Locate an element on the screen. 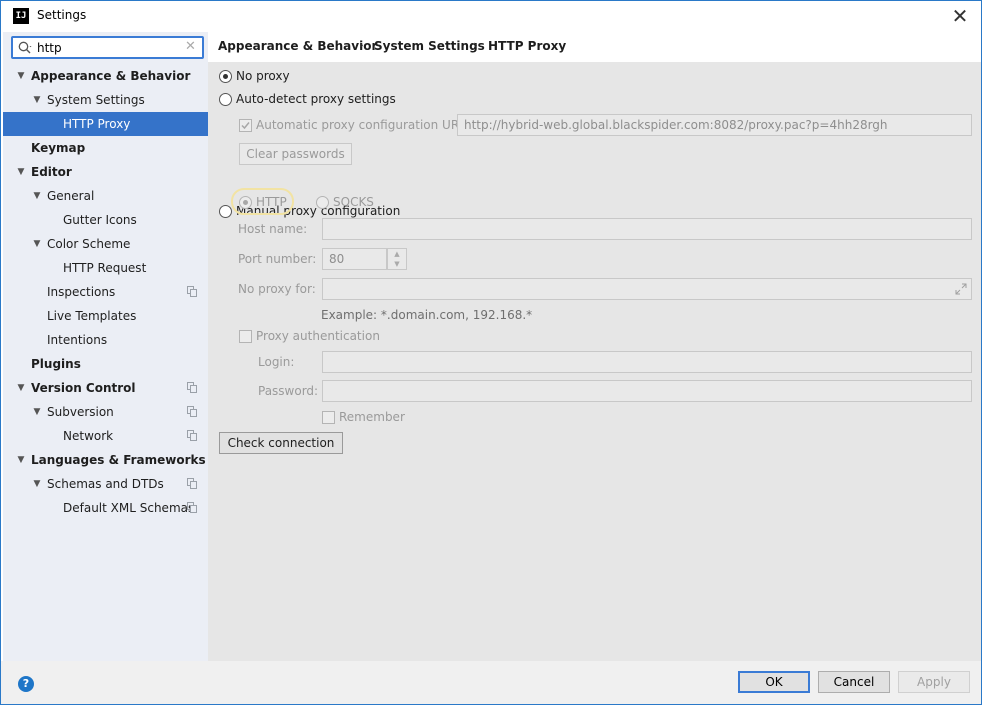 The height and width of the screenshot is (705, 982). tree-item-label: Default XML Schemas is located at coordinates (129, 508).